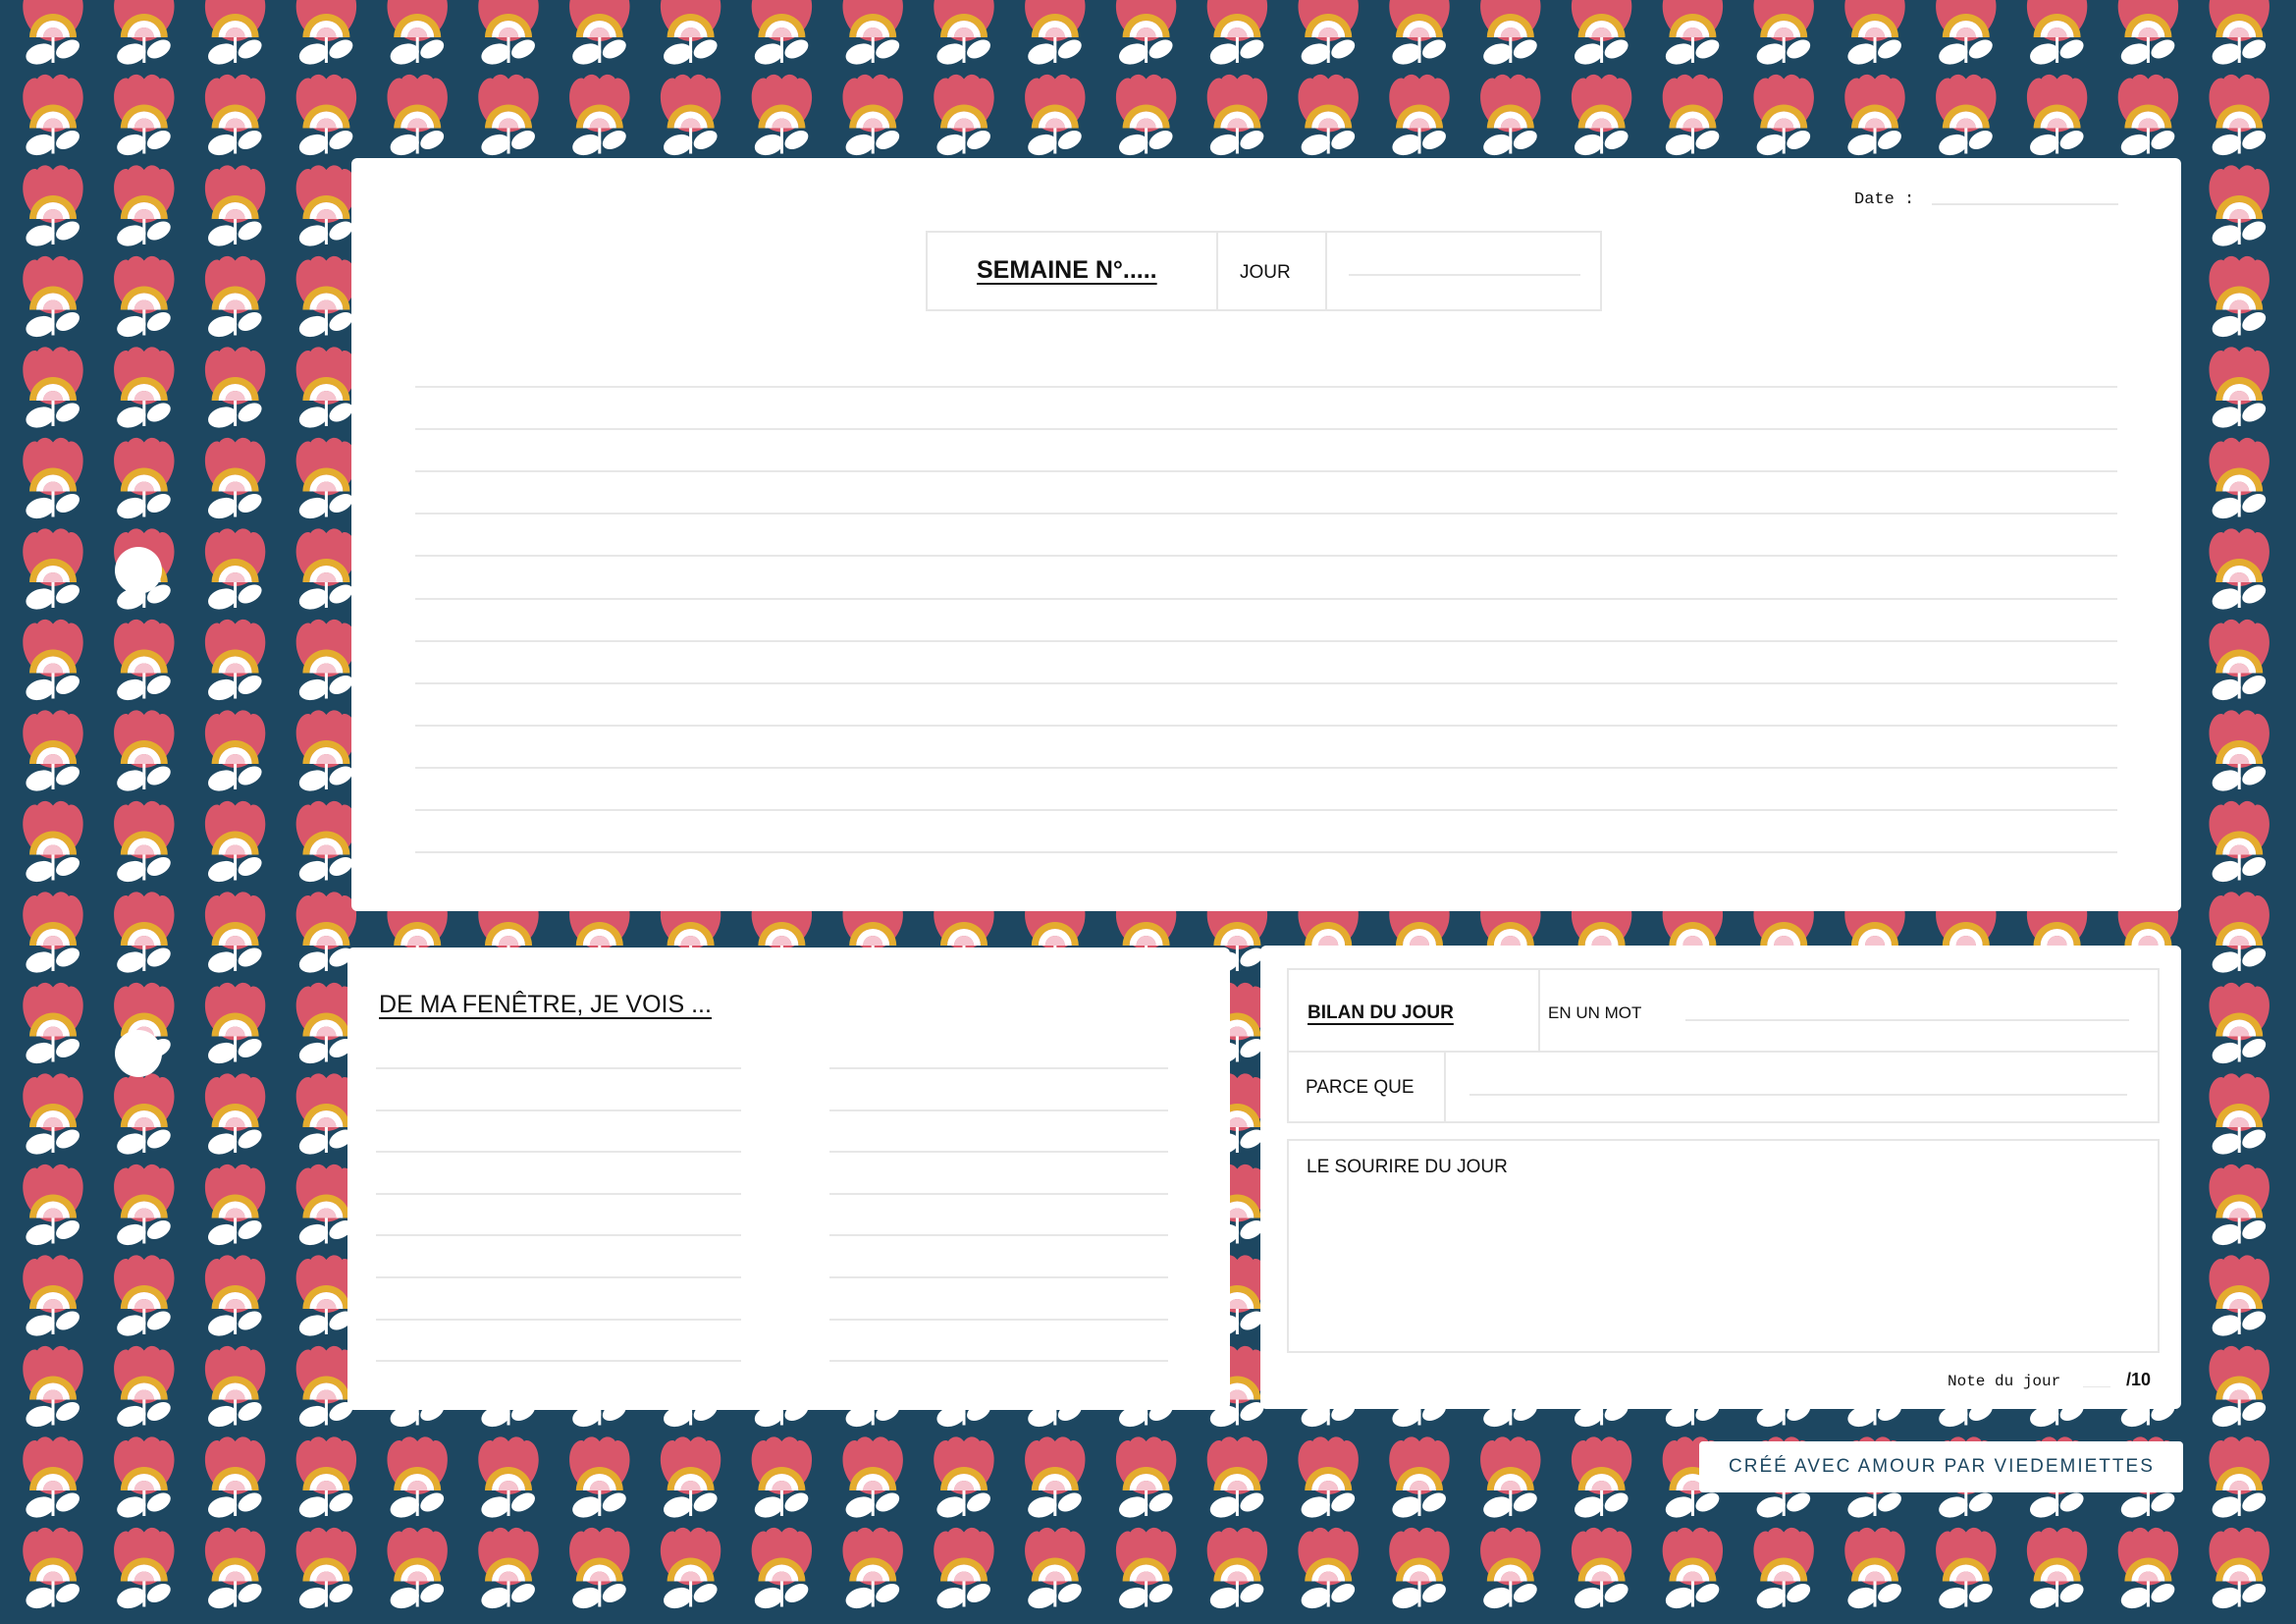 This screenshot has width=2296, height=1624. I want to click on note-field, so click(2096, 1386).